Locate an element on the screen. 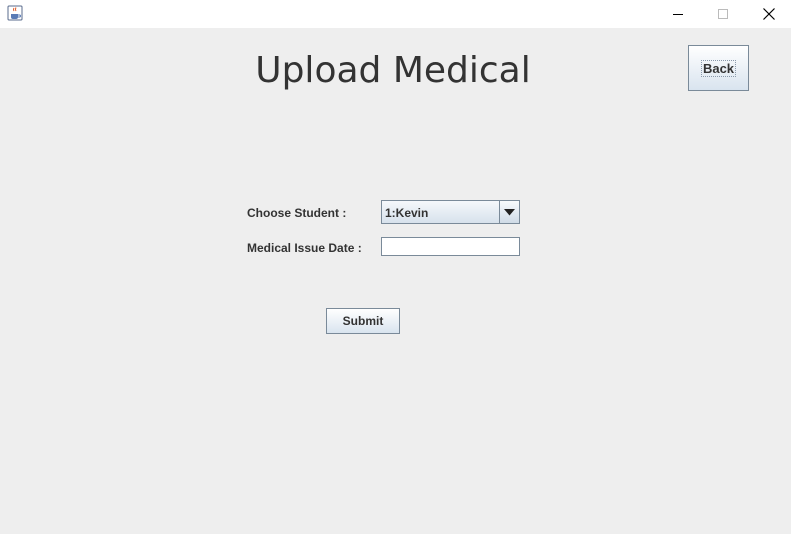 The height and width of the screenshot is (534, 791). choose-student-label: Choose Student : is located at coordinates (297, 213).